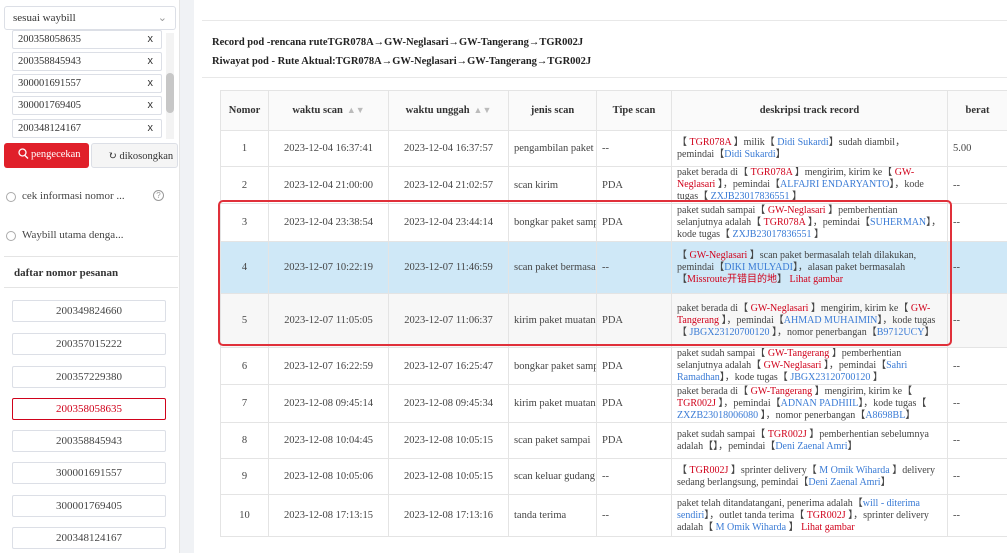 The height and width of the screenshot is (553, 1007). I want to click on cell-scan-time: 2023-12-04 16:37:41, so click(328, 148).